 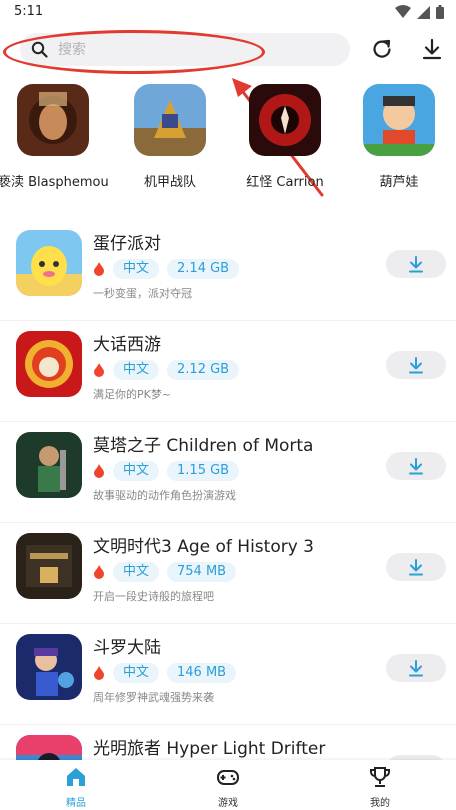 I want to click on top-bar, so click(x=228, y=52).